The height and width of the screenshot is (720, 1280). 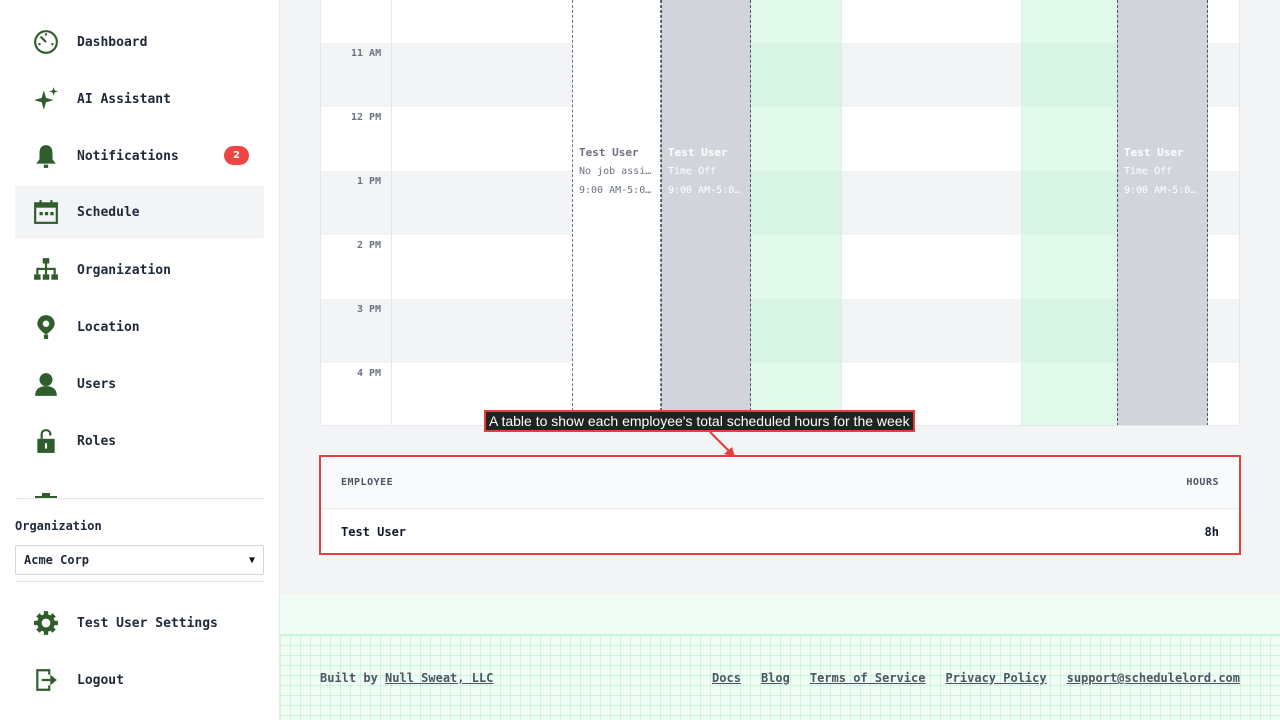 What do you see at coordinates (139, 680) in the screenshot?
I see `sidebar-item-logout: Logout` at bounding box center [139, 680].